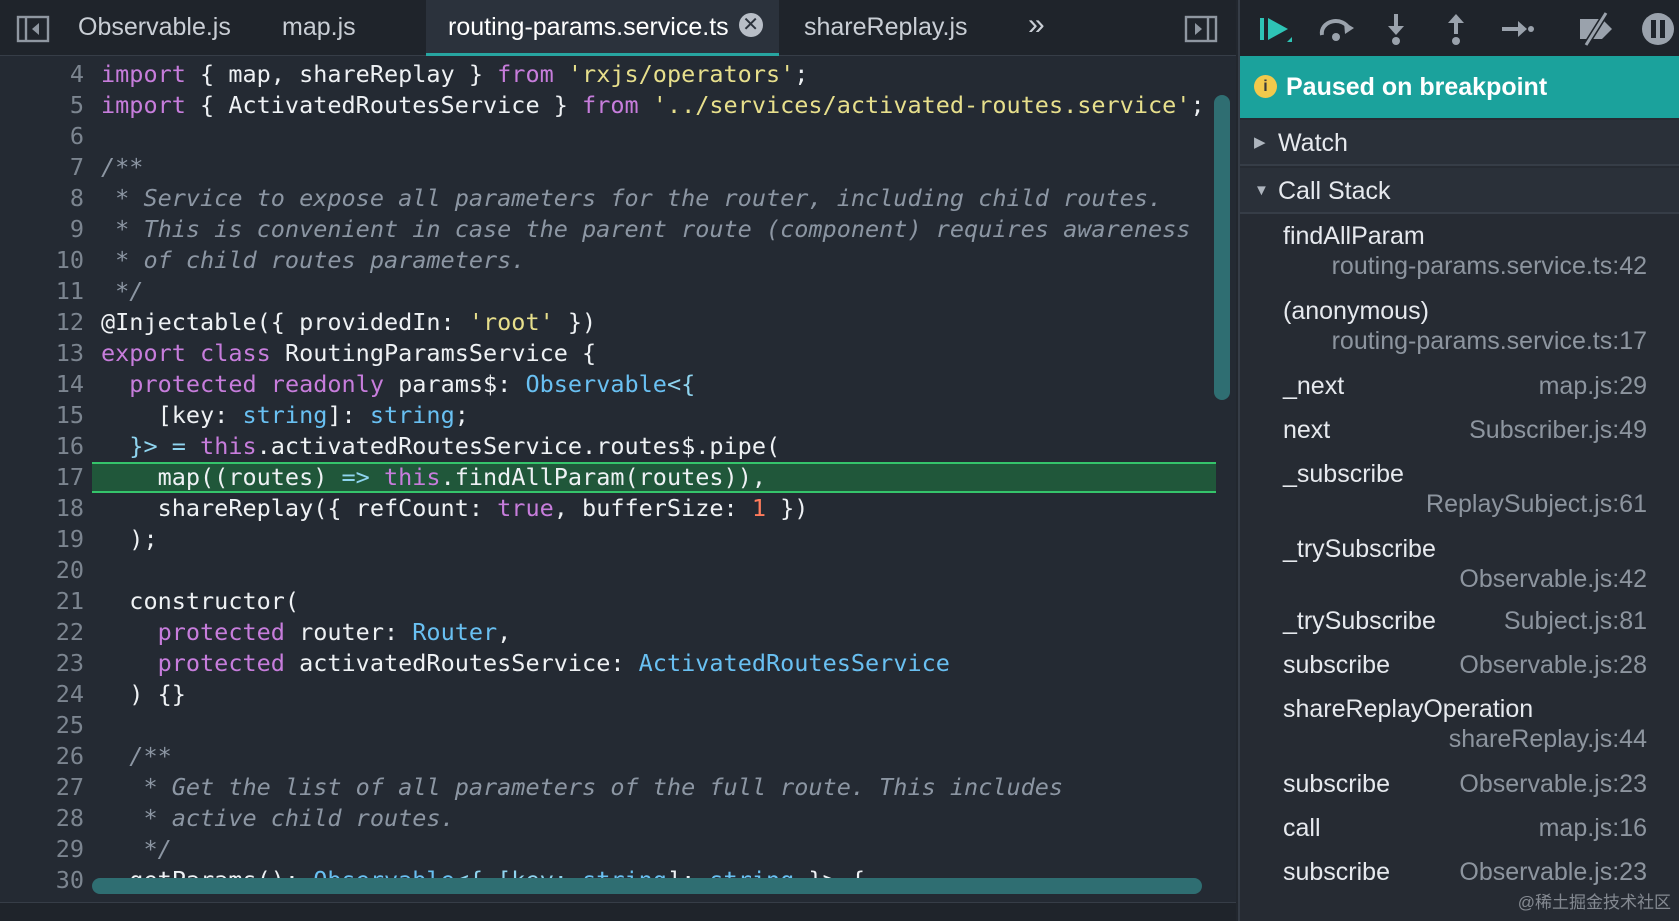  Describe the element at coordinates (1596, 29) in the screenshot. I see `deactivate-breakpoints-icon` at that location.